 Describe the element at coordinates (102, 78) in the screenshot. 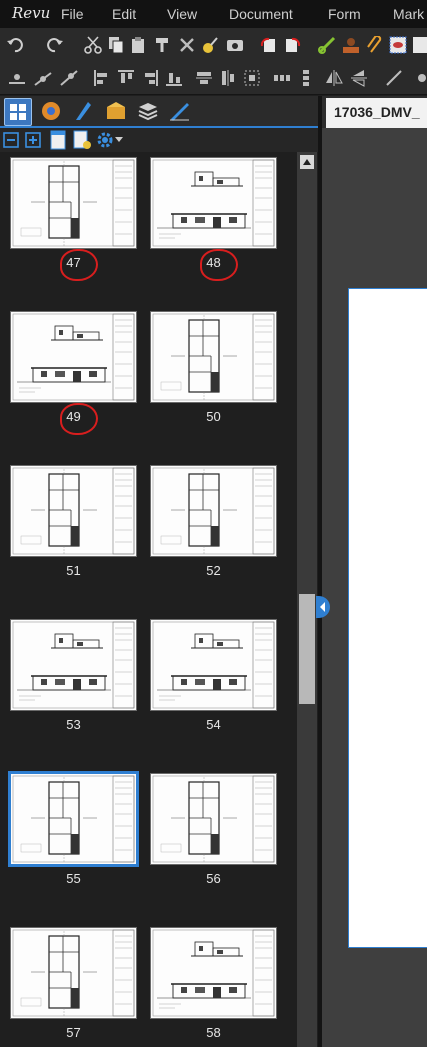

I see `align-left-icon` at that location.